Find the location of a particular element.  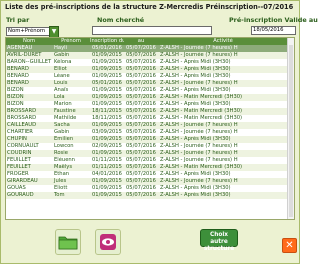

scrollbar-thumb is located at coordinates (291, 131).